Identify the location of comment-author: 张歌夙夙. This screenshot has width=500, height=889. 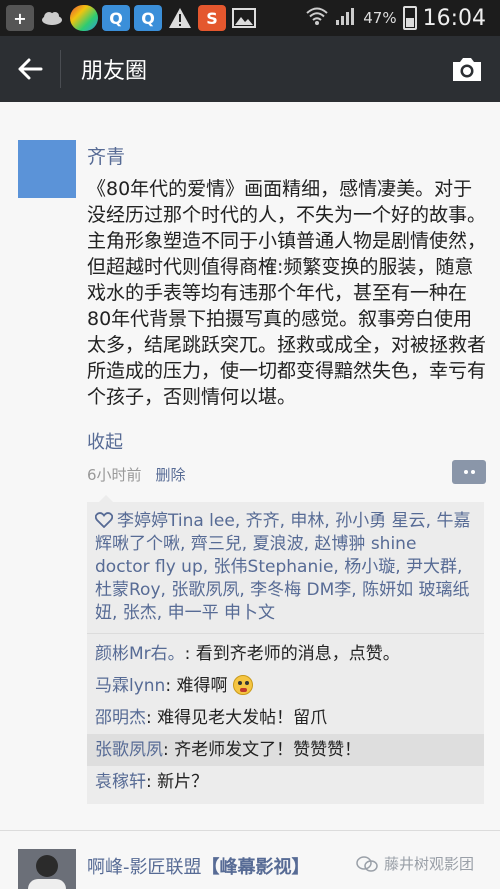
(129, 750).